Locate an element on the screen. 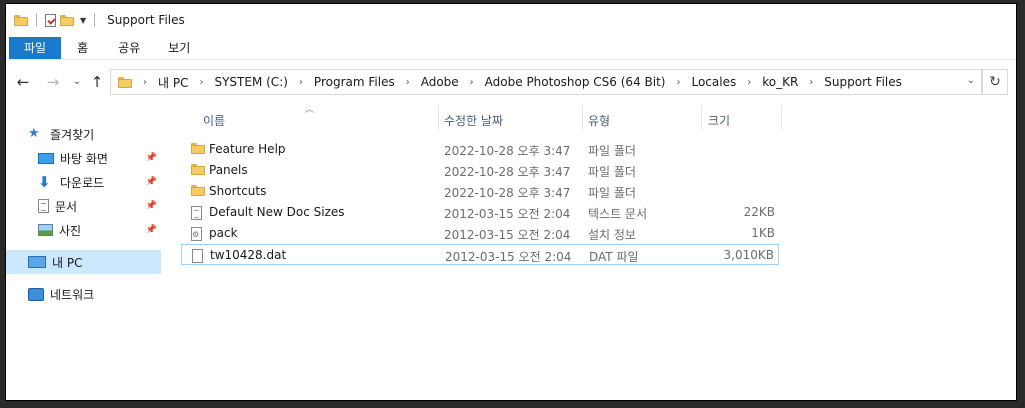 This screenshot has height=408, width=1025. sidebar-item-quick-access: ★ 즐겨찾기 is located at coordinates (94, 134).